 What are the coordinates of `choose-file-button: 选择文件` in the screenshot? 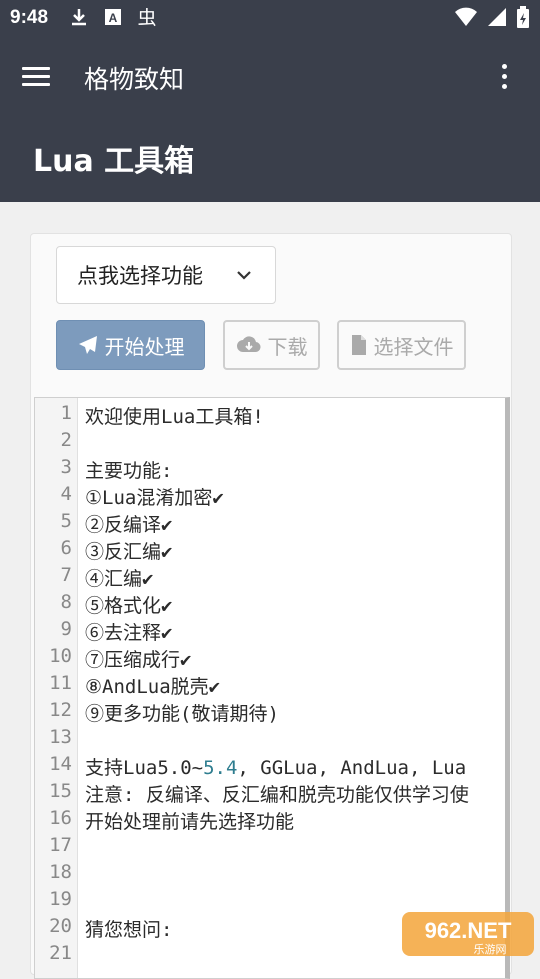 It's located at (401, 345).